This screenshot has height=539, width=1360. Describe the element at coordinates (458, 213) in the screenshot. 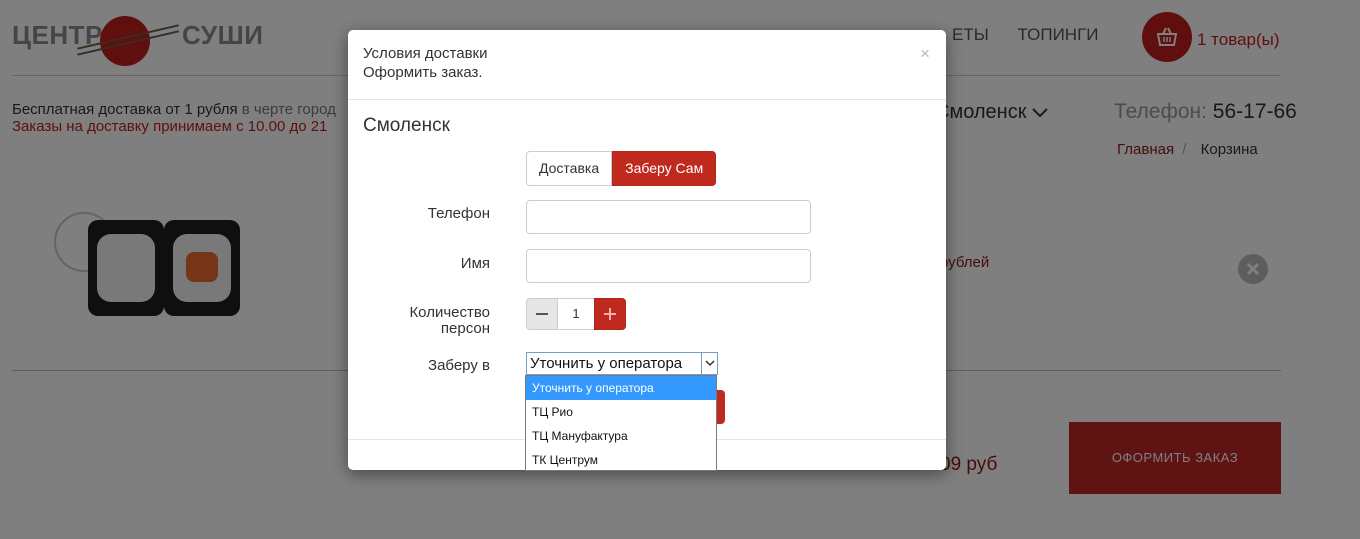

I see `phone-field-label: Телефон` at that location.